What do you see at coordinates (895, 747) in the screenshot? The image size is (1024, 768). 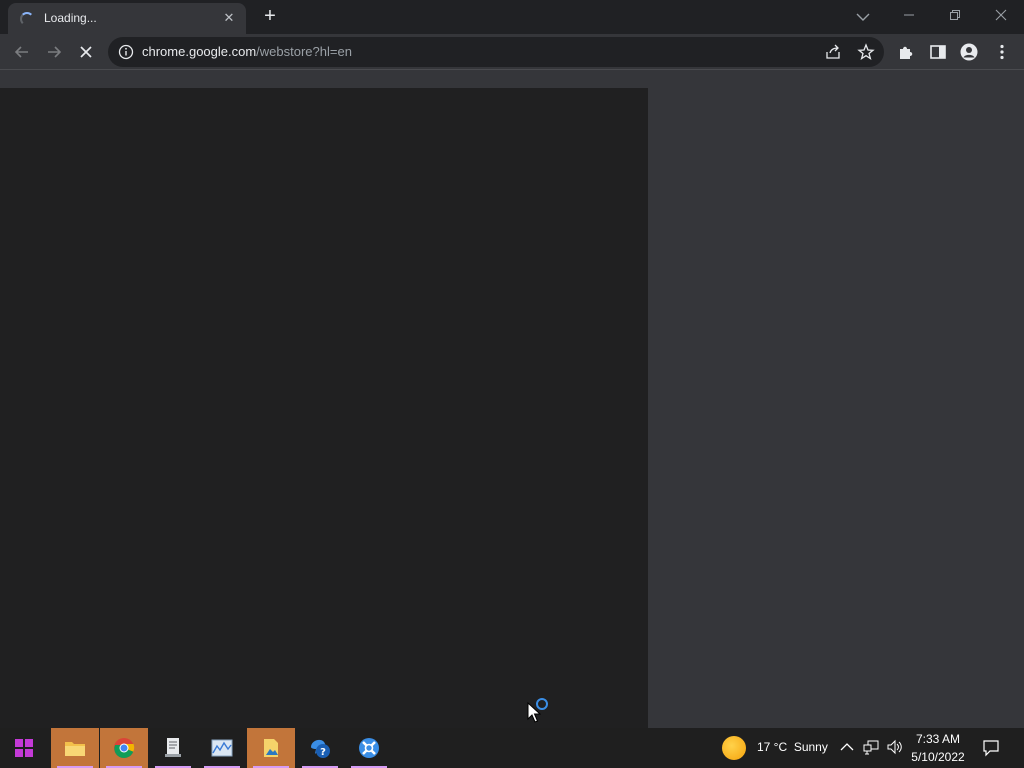 I see `volume-icon` at bounding box center [895, 747].